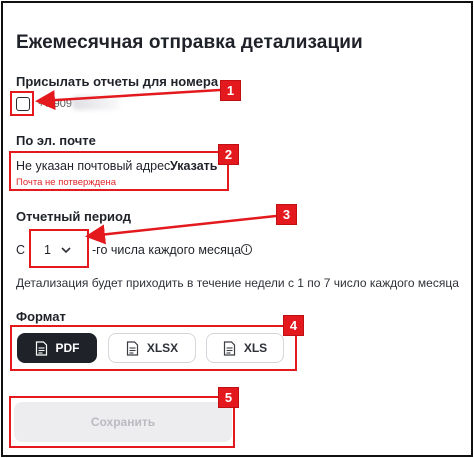  Describe the element at coordinates (21, 250) in the screenshot. I see `period-from-label: С` at that location.